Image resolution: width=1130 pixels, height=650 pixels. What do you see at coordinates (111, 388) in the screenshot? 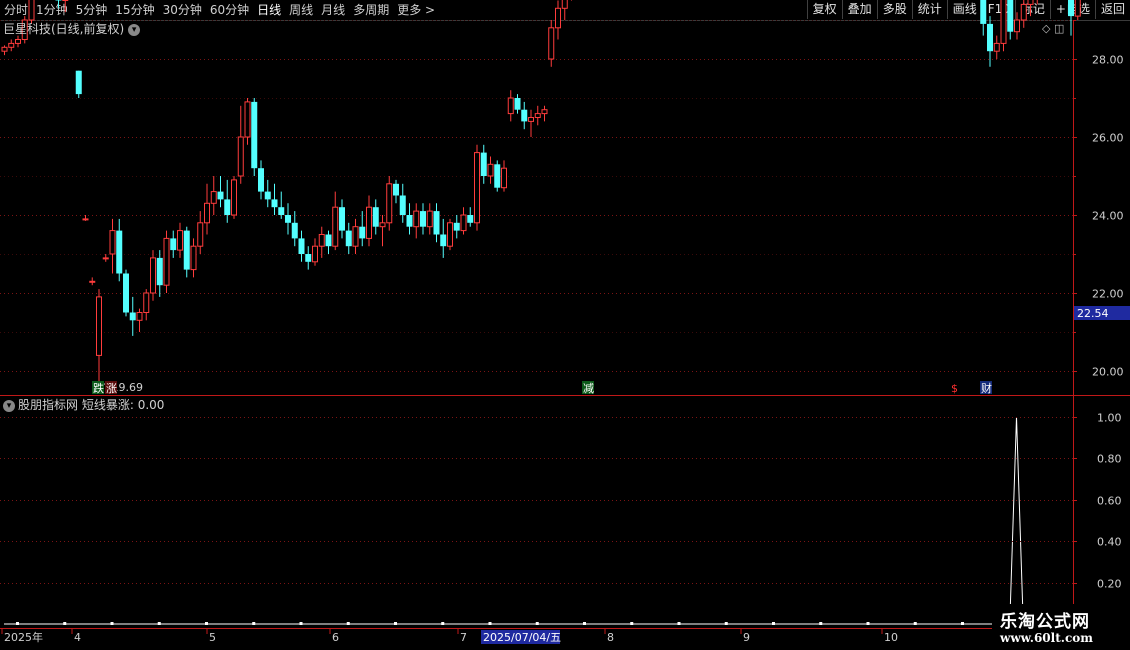
I see `event-marker-rise: 涨` at bounding box center [111, 388].